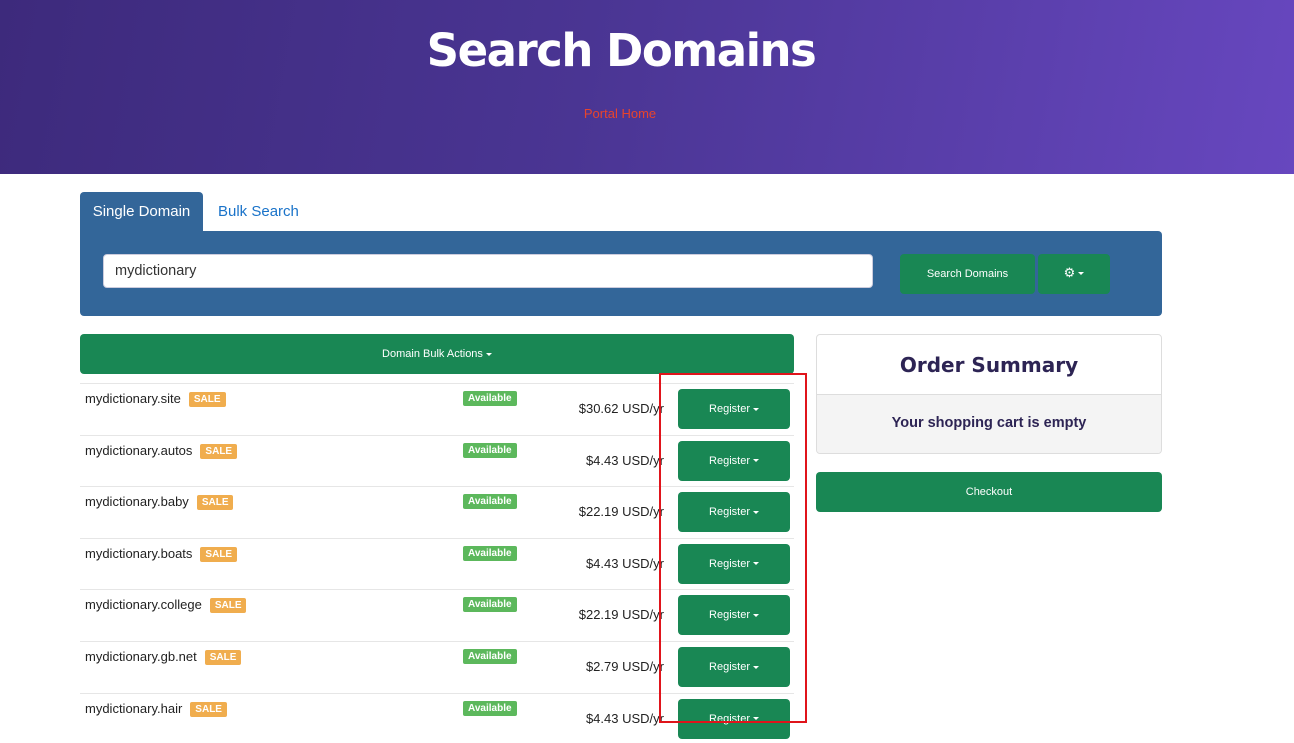 This screenshot has width=1294, height=743. I want to click on search-domains-button: Search Domains, so click(967, 274).